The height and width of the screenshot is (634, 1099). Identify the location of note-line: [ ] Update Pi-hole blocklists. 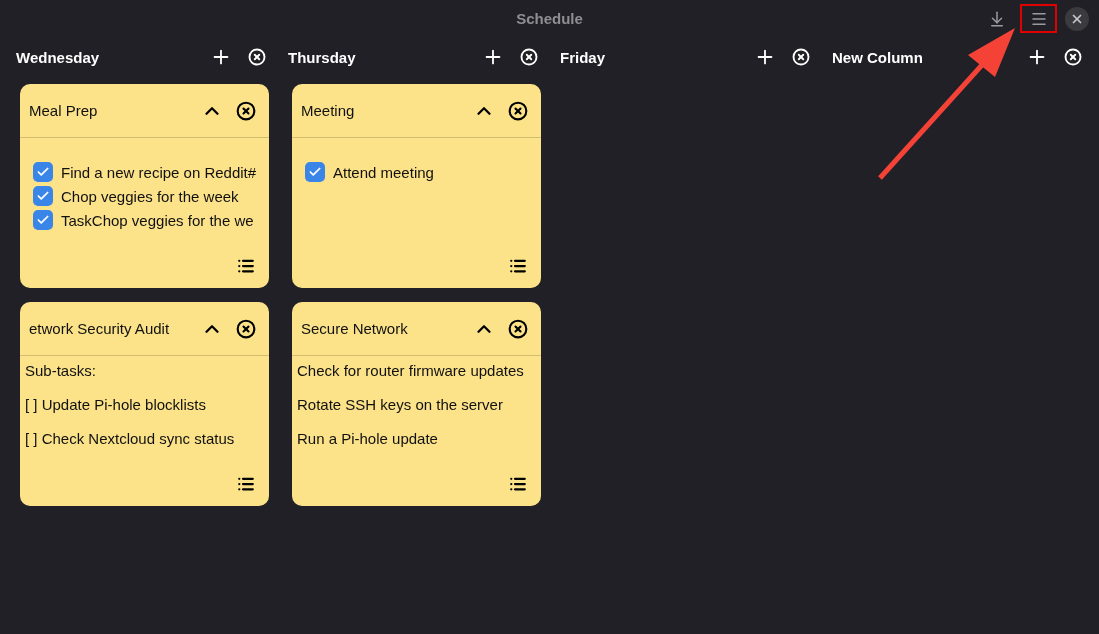
(116, 405).